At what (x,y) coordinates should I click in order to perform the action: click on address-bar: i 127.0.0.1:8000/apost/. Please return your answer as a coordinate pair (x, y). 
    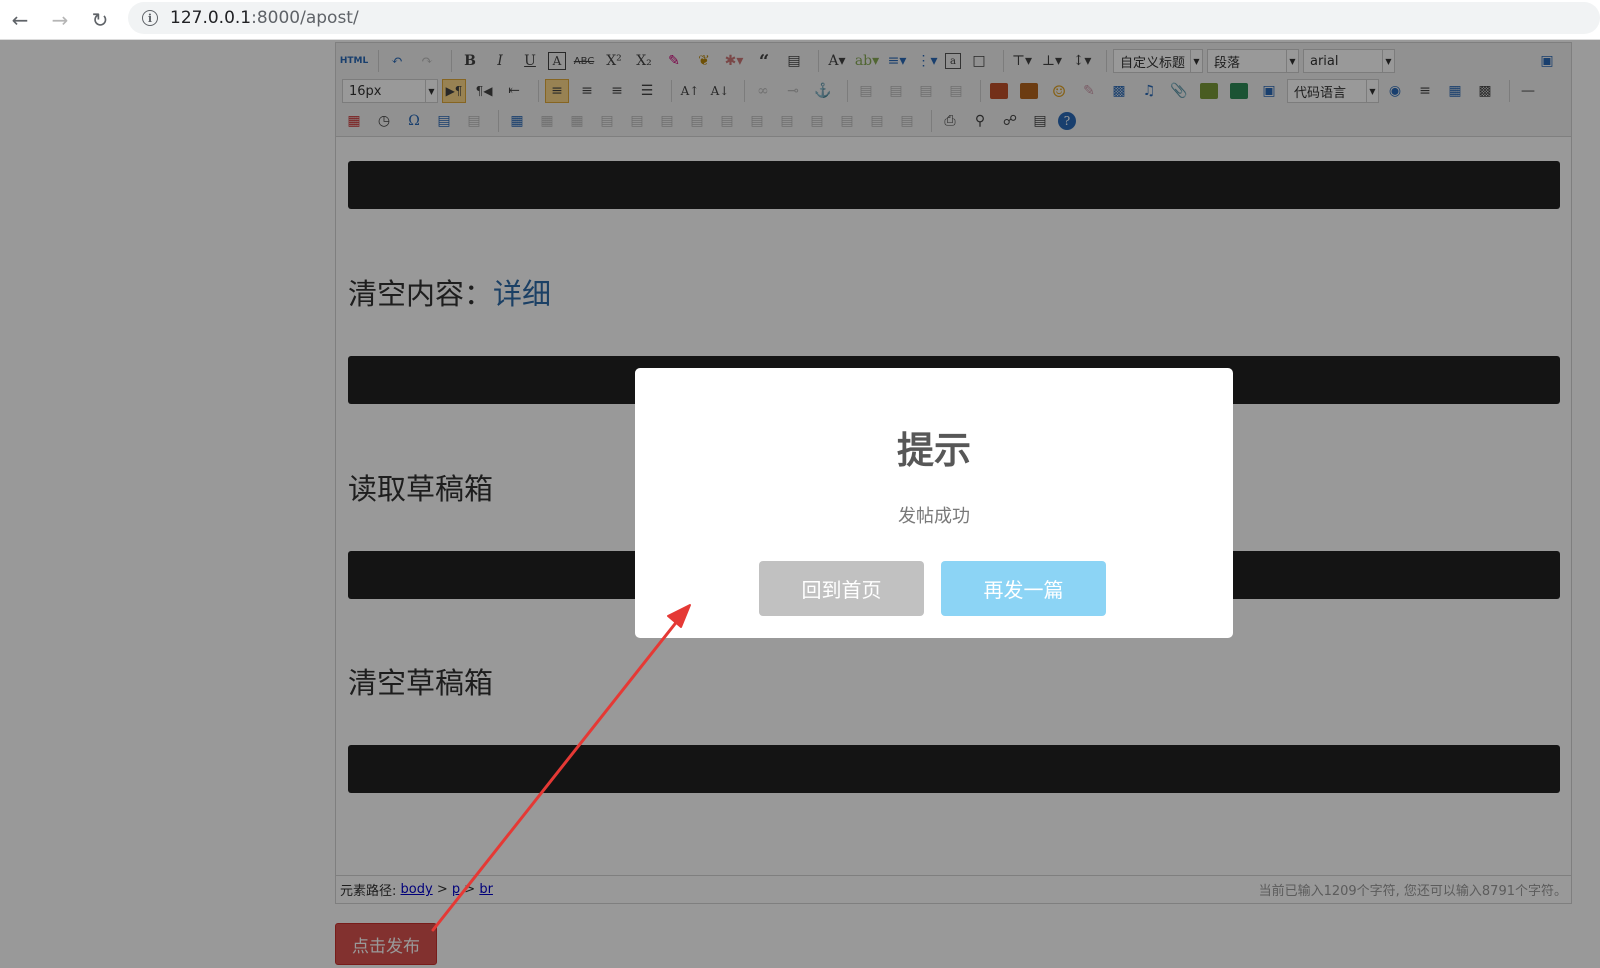
    Looking at the image, I should click on (864, 18).